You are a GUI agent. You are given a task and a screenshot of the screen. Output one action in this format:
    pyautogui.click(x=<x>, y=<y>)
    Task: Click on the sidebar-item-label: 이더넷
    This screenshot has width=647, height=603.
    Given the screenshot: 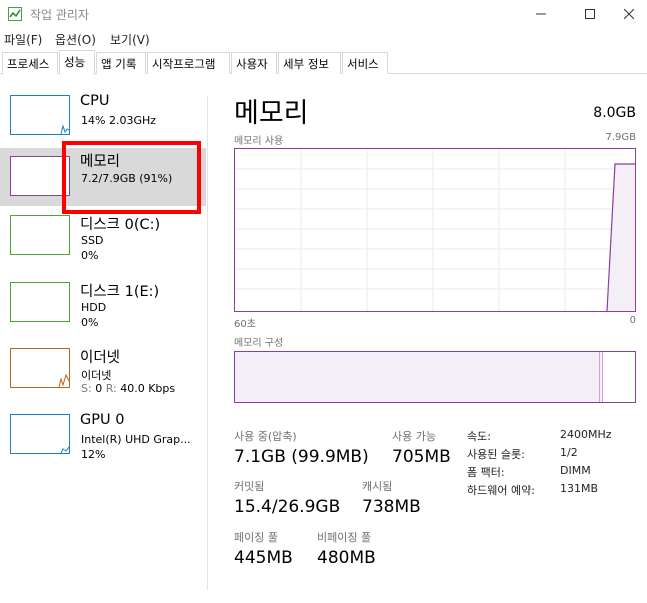 What is the action you would take?
    pyautogui.click(x=100, y=358)
    